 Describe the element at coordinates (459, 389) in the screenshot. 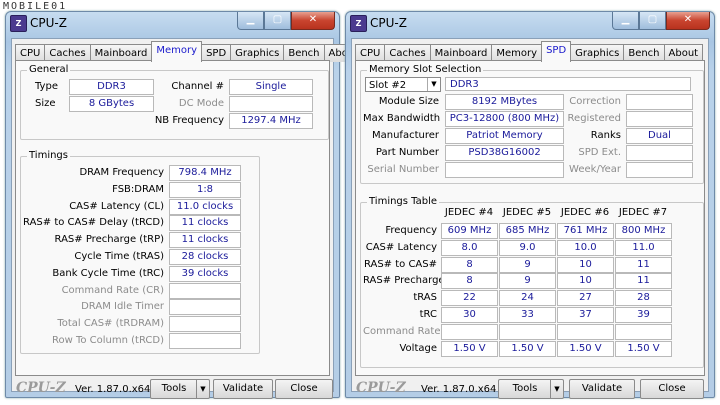

I see `version-label: Ver. 1.87.0.x64` at that location.